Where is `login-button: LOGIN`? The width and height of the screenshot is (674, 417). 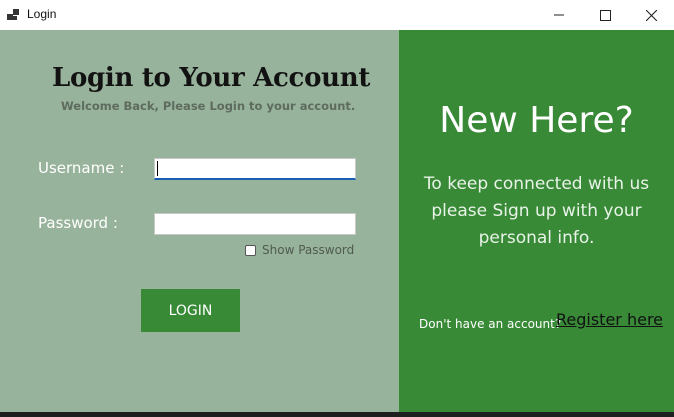
login-button: LOGIN is located at coordinates (190, 310).